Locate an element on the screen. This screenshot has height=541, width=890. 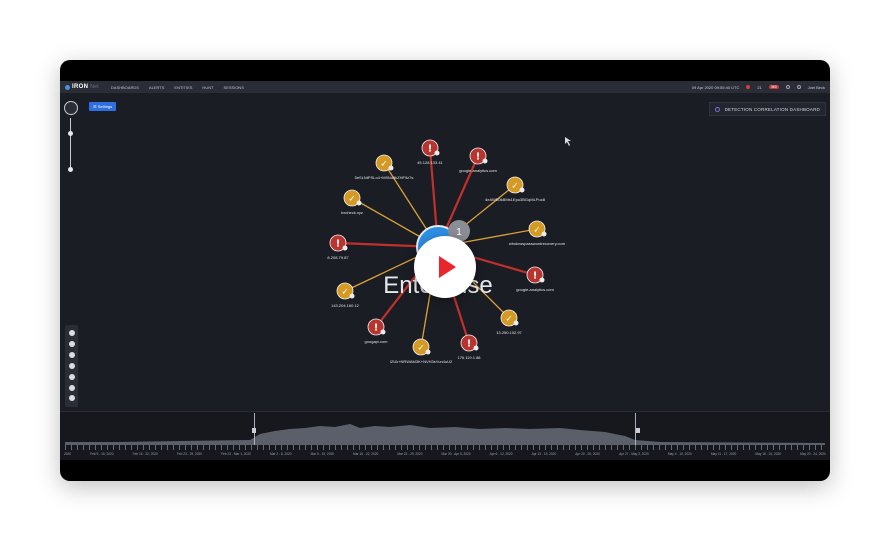
timeline-label: Feb 23 - Mar 1, 2020 is located at coordinates (236, 454).